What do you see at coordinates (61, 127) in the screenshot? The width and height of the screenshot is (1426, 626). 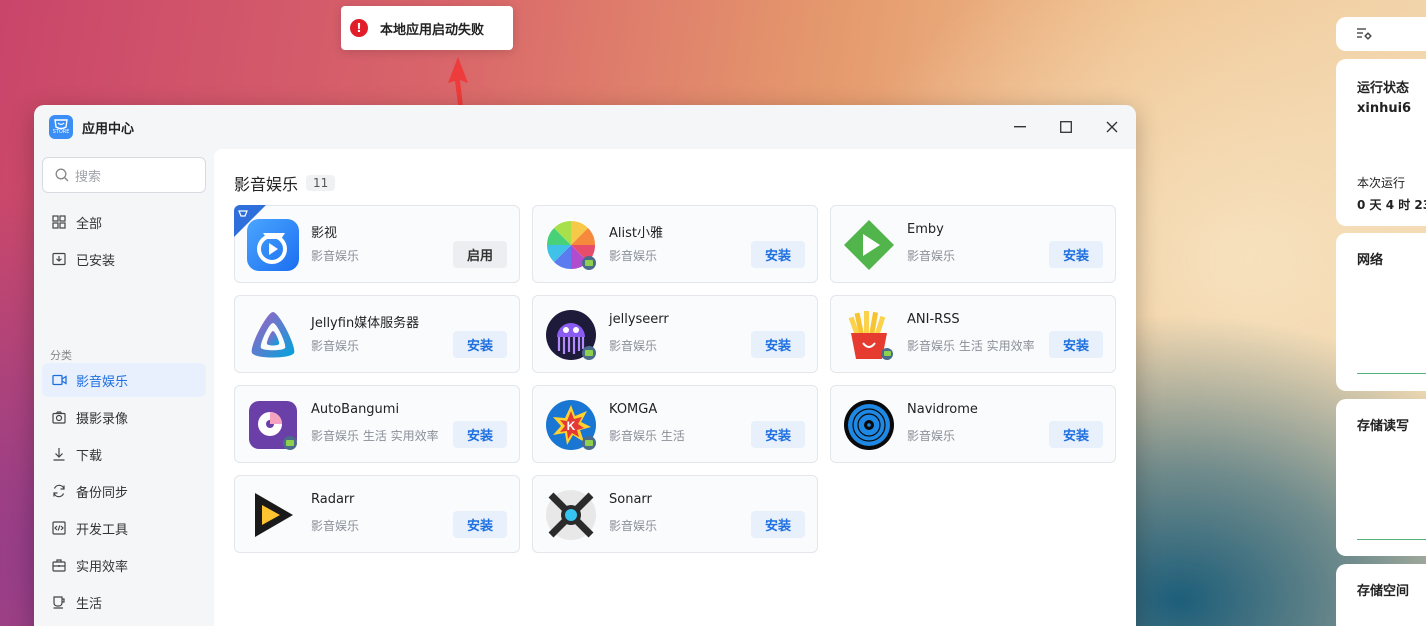 I see `store-logo-icon: STORE` at bounding box center [61, 127].